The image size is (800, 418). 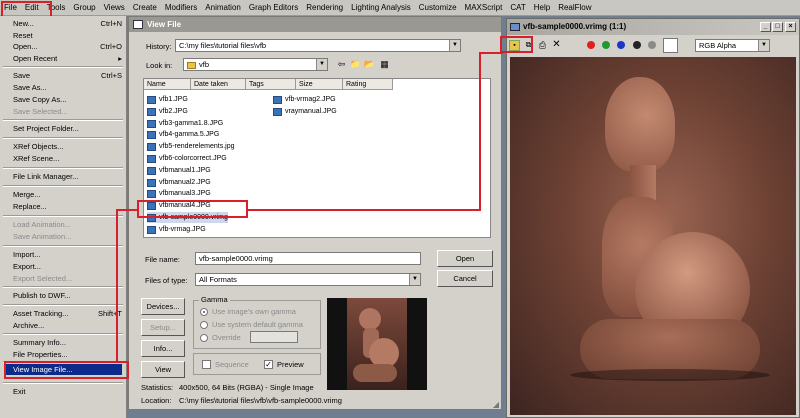 What do you see at coordinates (556, 45) in the screenshot?
I see `clear-image-icon: ✕` at bounding box center [556, 45].